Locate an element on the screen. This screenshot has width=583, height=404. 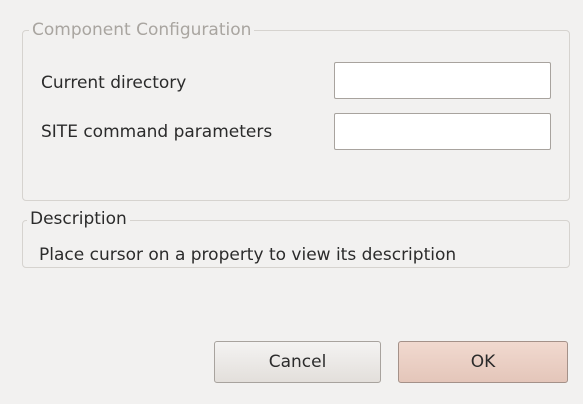
component-configuration-legend: Component Configuration is located at coordinates (142, 30).